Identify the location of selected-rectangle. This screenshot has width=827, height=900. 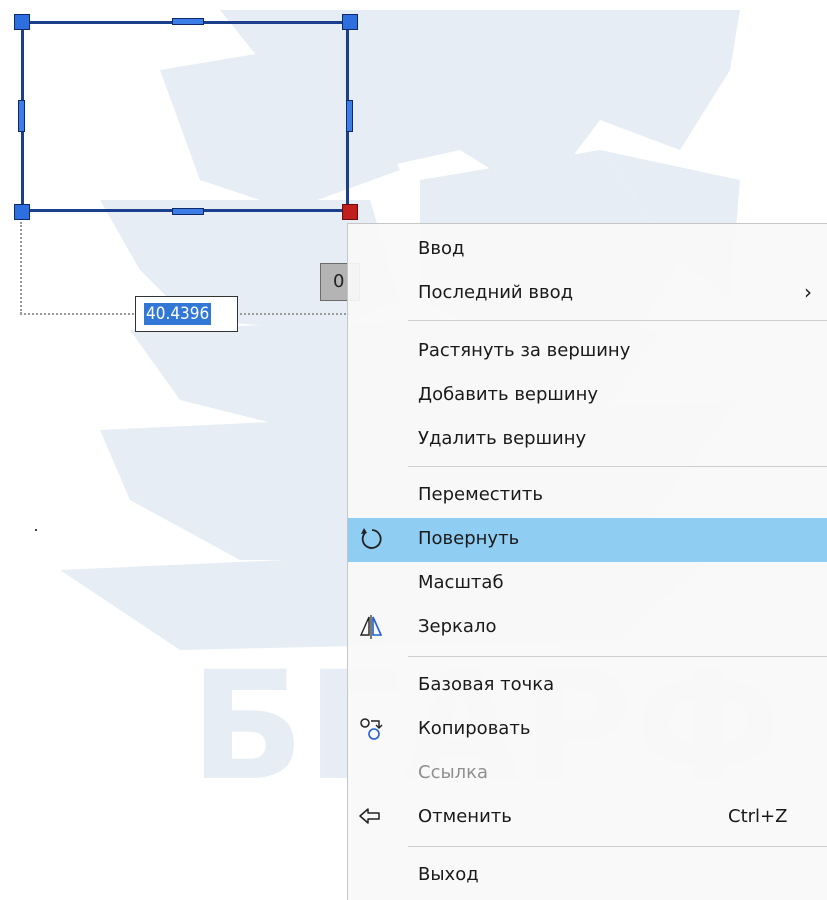
(185, 116).